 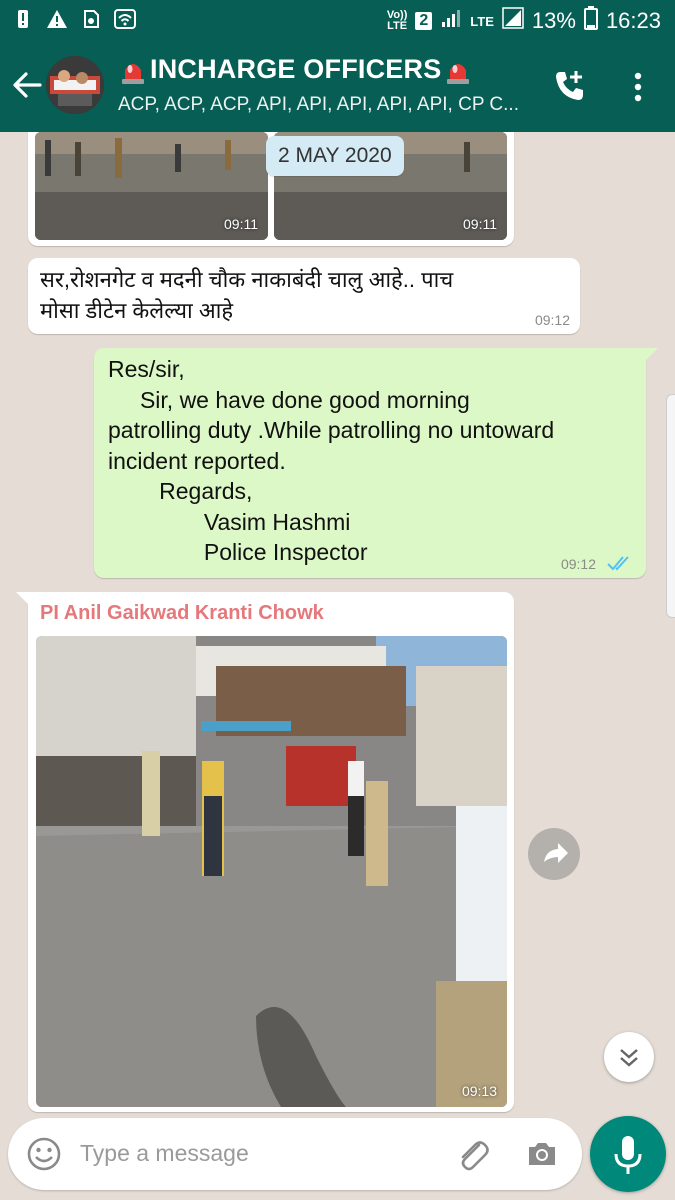 What do you see at coordinates (424, 21) in the screenshot?
I see `sim-badge: 2` at bounding box center [424, 21].